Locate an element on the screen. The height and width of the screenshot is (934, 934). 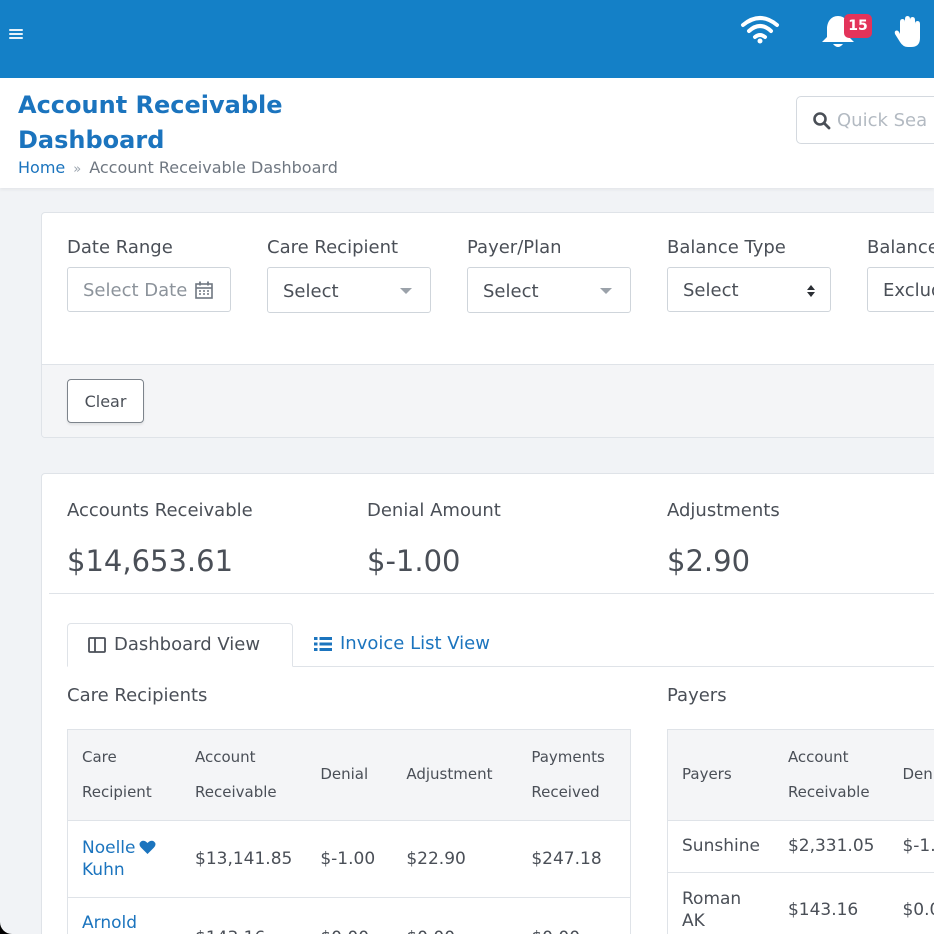
payer-cell: Roman AK is located at coordinates (721, 903).